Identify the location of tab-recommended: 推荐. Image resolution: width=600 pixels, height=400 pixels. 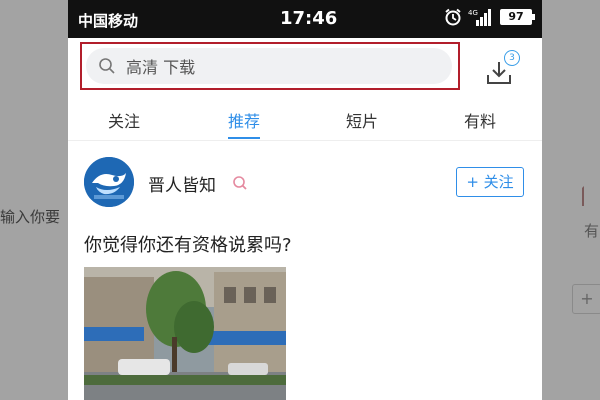
(244, 120).